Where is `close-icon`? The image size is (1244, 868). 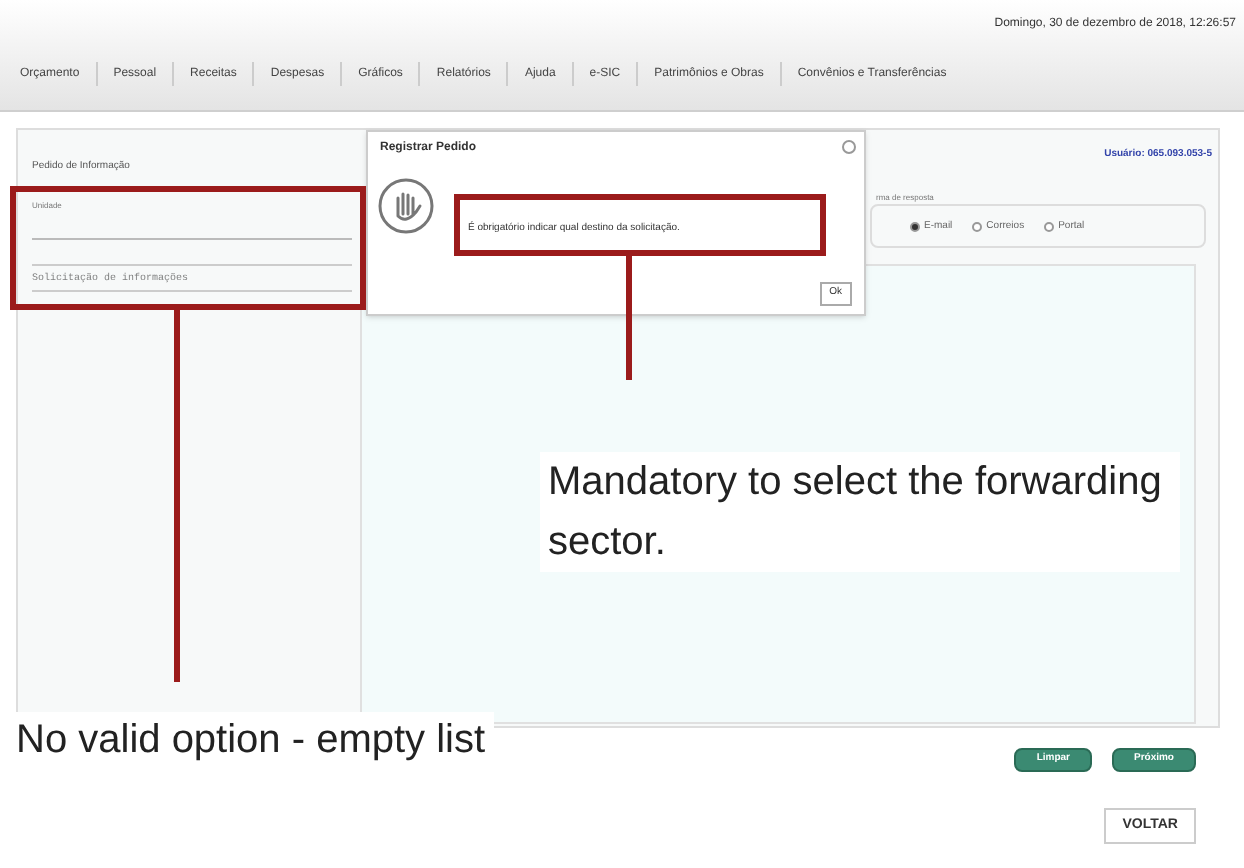
close-icon is located at coordinates (849, 147).